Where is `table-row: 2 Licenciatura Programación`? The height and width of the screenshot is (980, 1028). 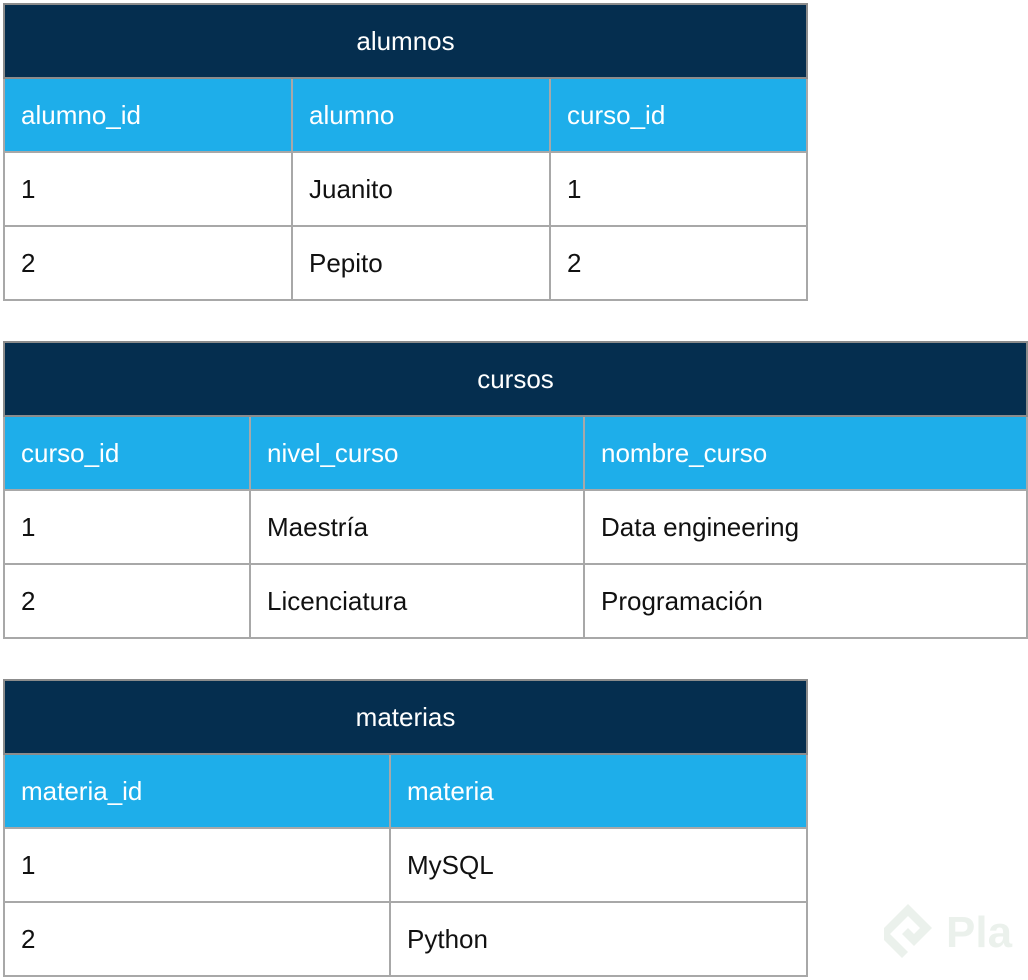
table-row: 2 Licenciatura Programación is located at coordinates (515, 601).